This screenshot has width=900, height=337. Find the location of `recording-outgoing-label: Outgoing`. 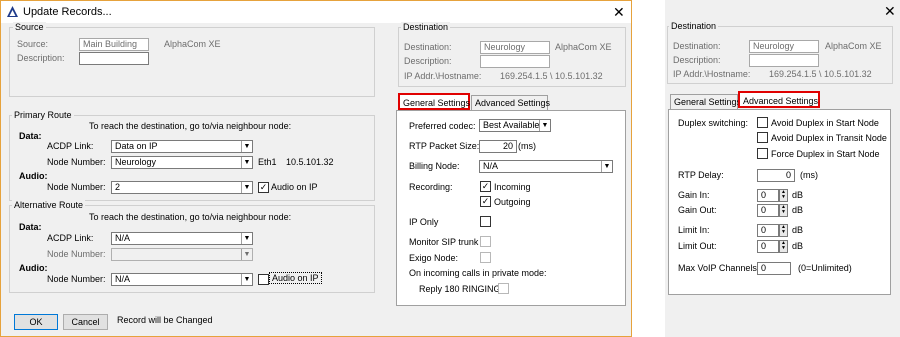

recording-outgoing-label: Outgoing is located at coordinates (512, 202).